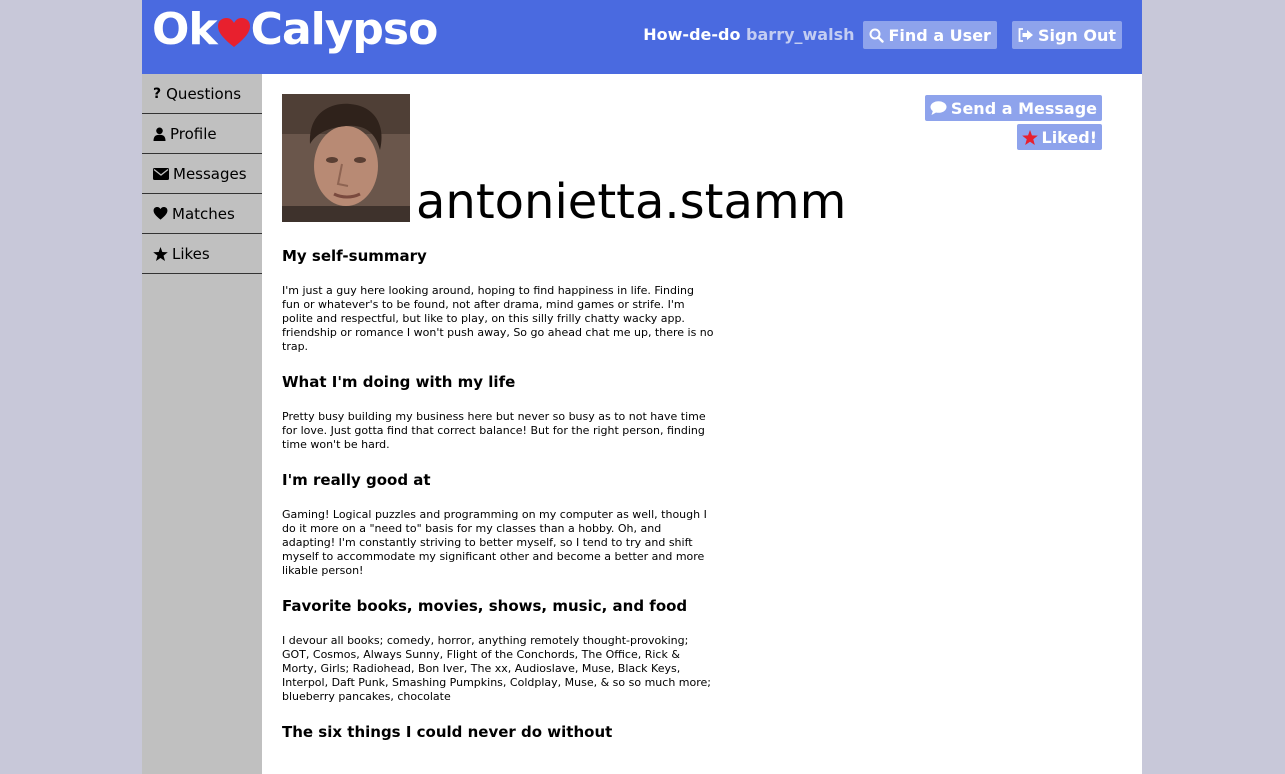 The height and width of the screenshot is (774, 1285). I want to click on send-message-label: Send a Message, so click(1023, 108).